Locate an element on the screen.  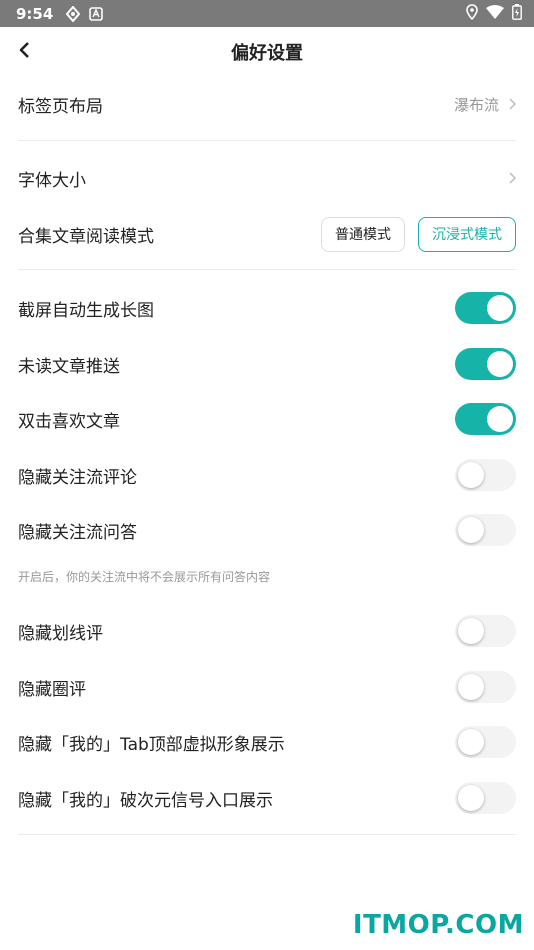
hide-feed-qa-toggle is located at coordinates (485, 530).